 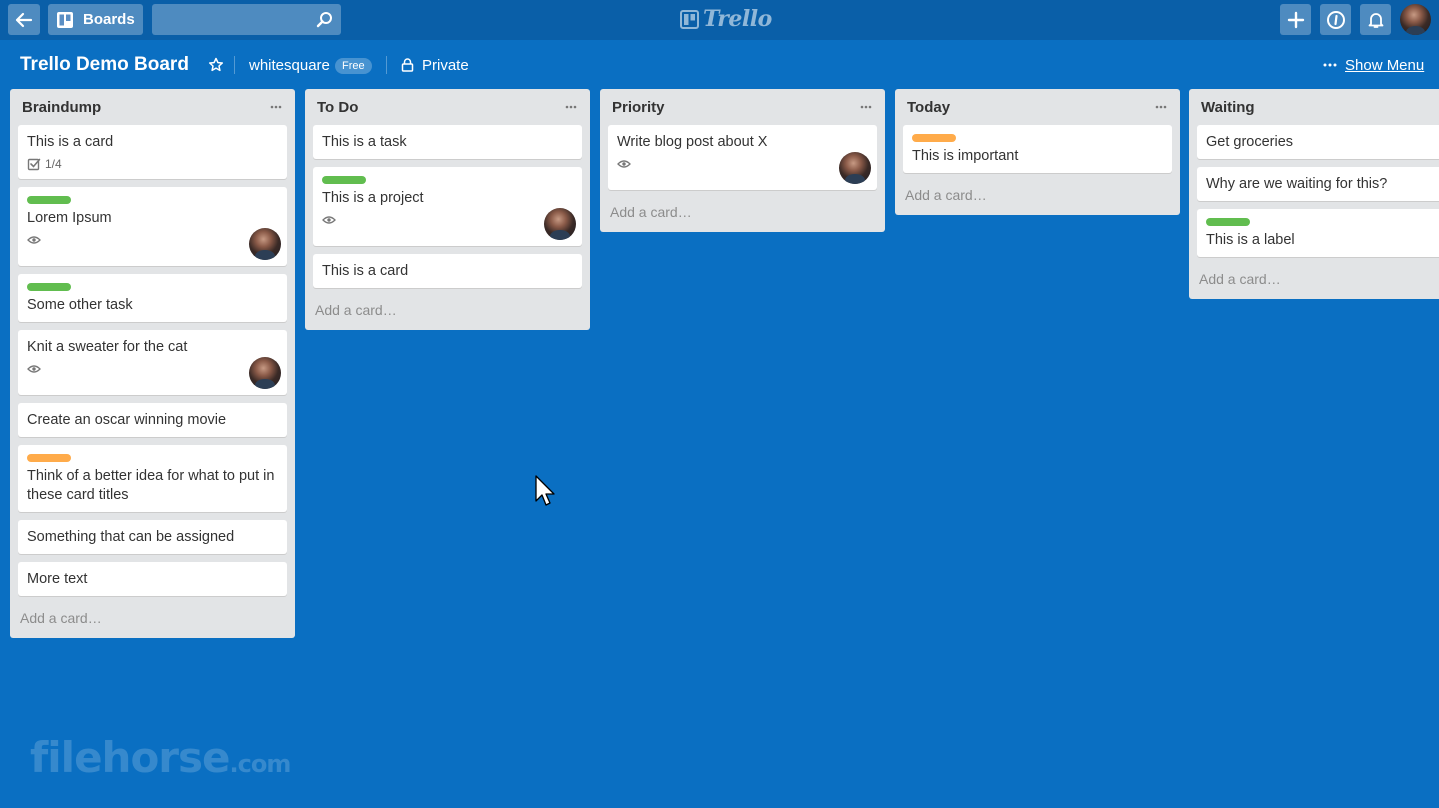 I want to click on boards-button: Boards, so click(x=95, y=19).